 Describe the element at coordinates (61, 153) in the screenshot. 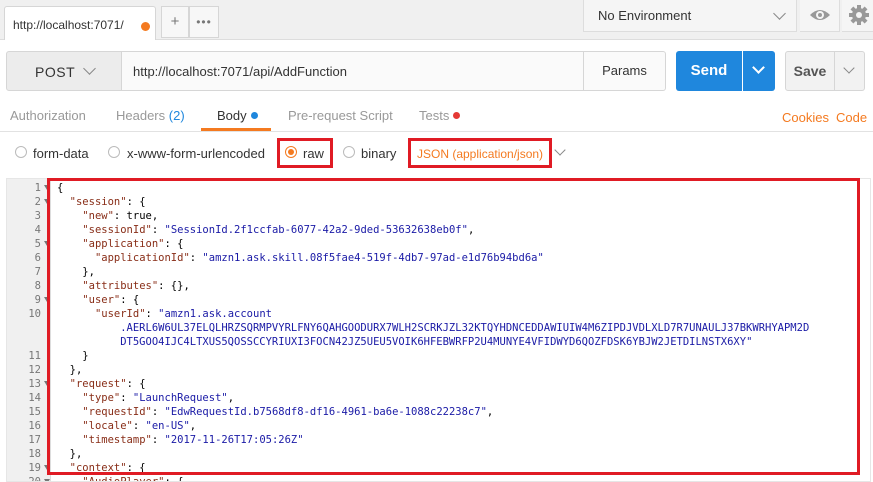

I see `form-data-label: form-data` at that location.